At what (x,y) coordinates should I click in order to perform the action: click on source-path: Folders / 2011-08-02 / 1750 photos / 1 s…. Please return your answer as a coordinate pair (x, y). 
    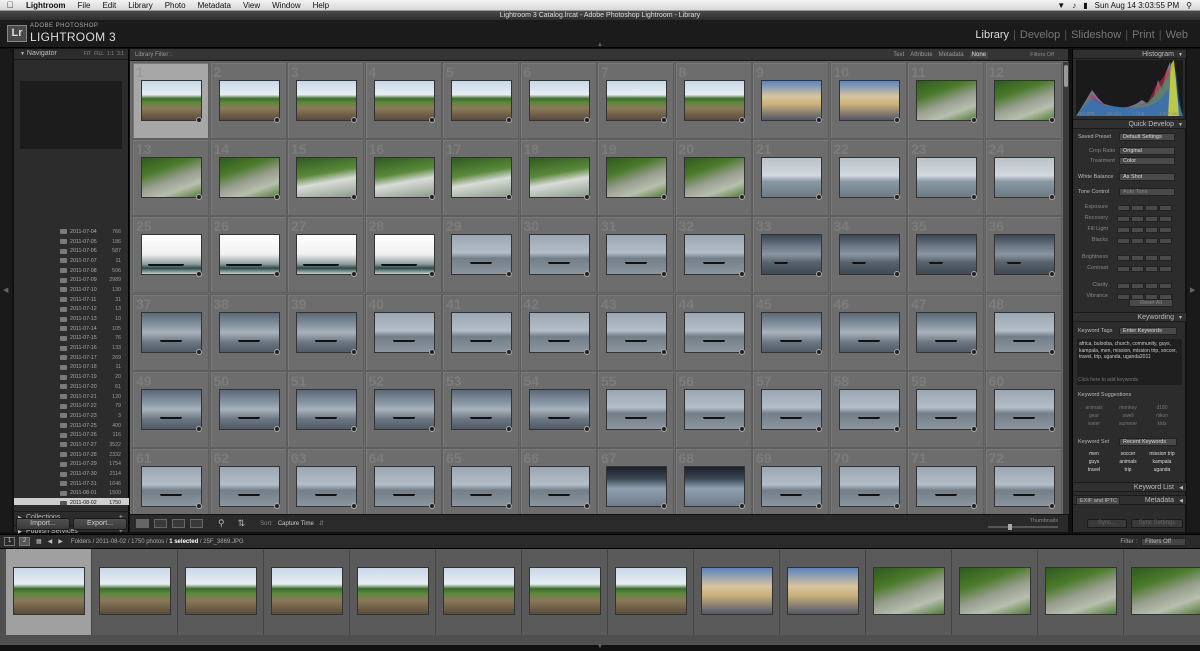
    Looking at the image, I should click on (157, 542).